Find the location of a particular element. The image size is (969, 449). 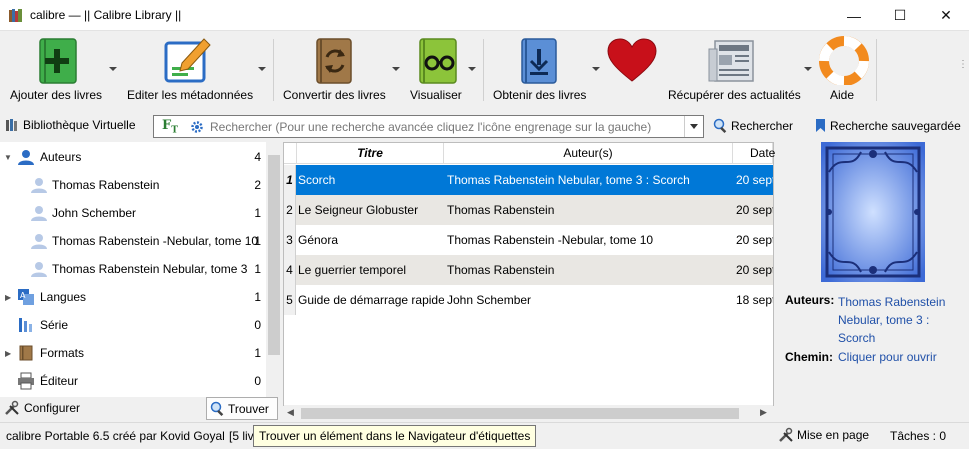

tag-item-author: John Schember 1 is located at coordinates (133, 213).